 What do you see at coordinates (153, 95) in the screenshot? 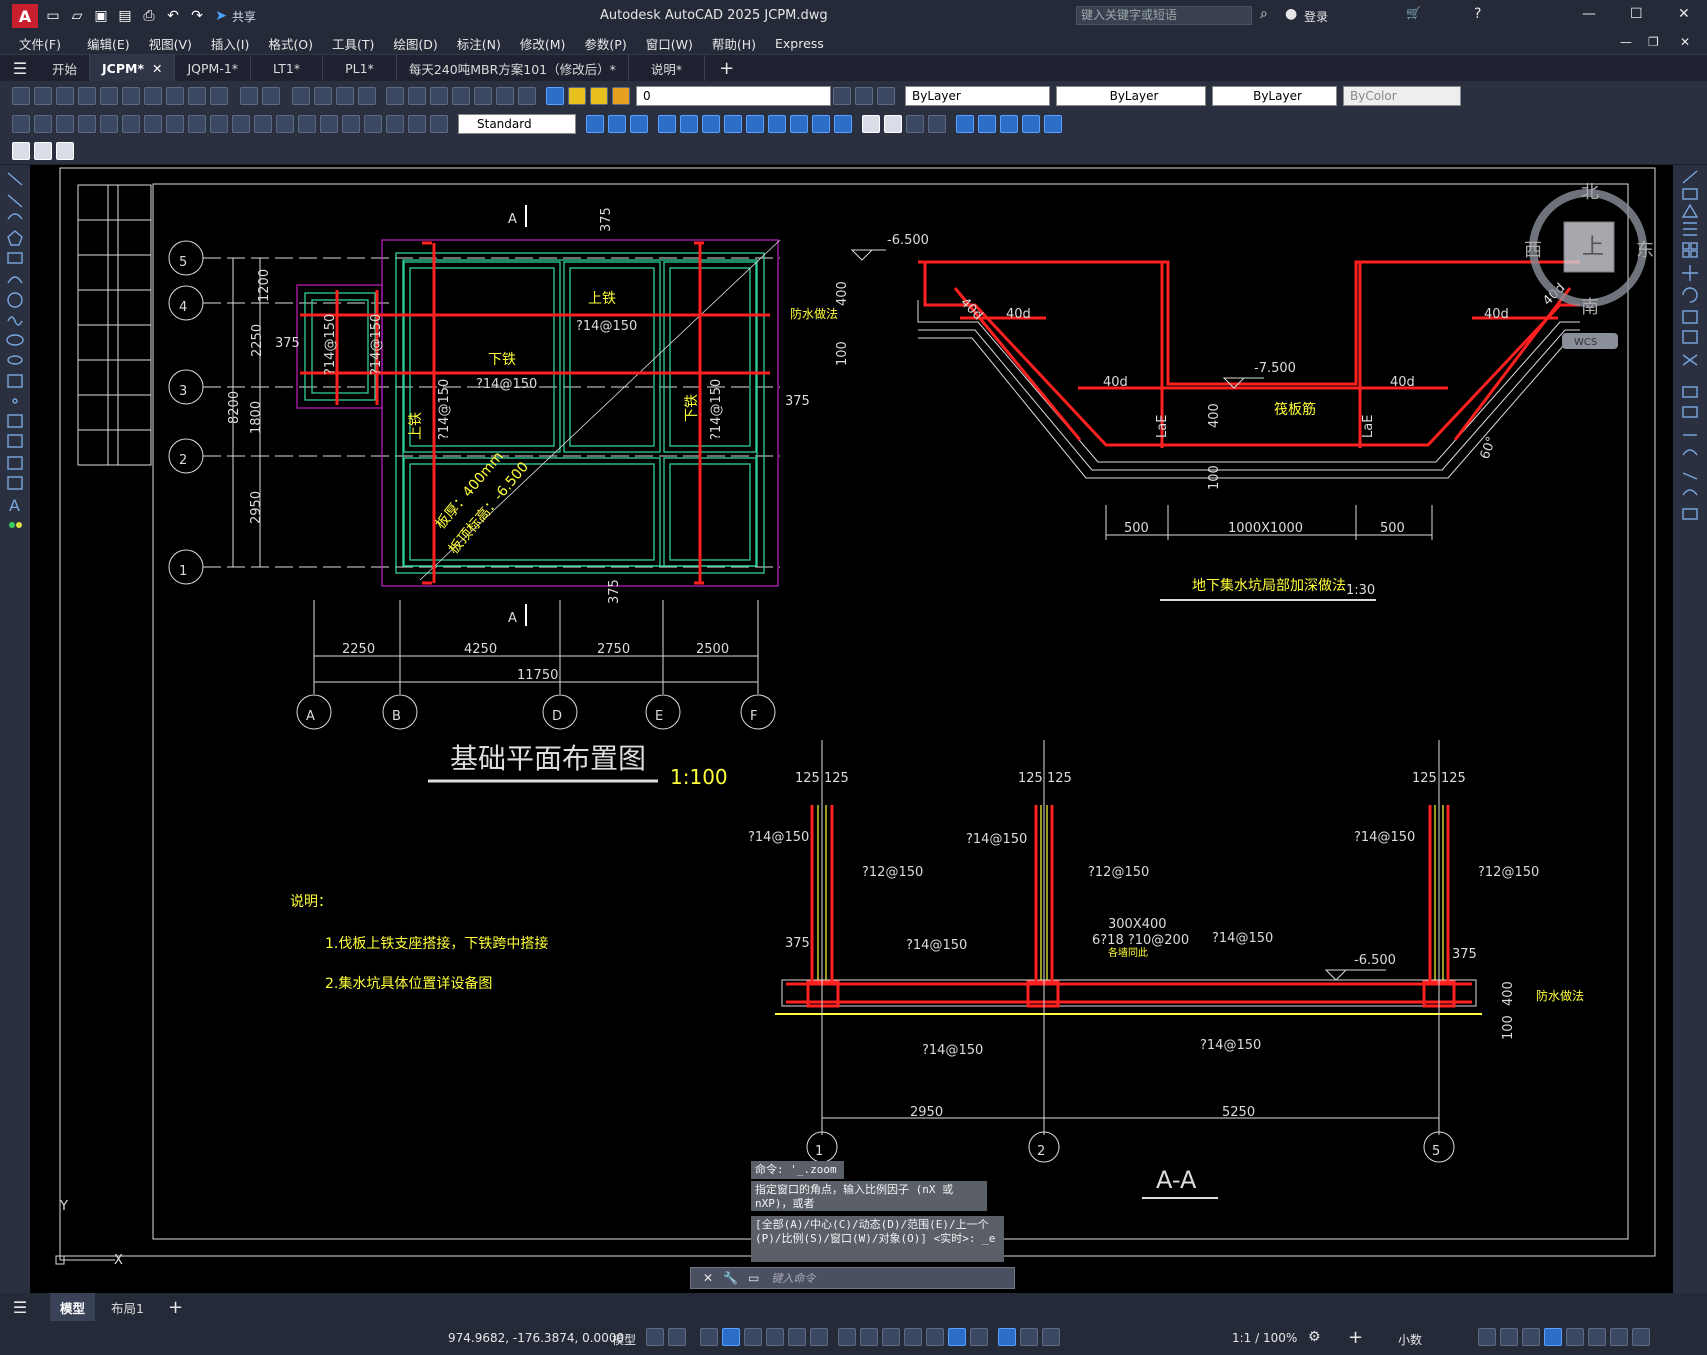
I see `cut-icon` at bounding box center [153, 95].